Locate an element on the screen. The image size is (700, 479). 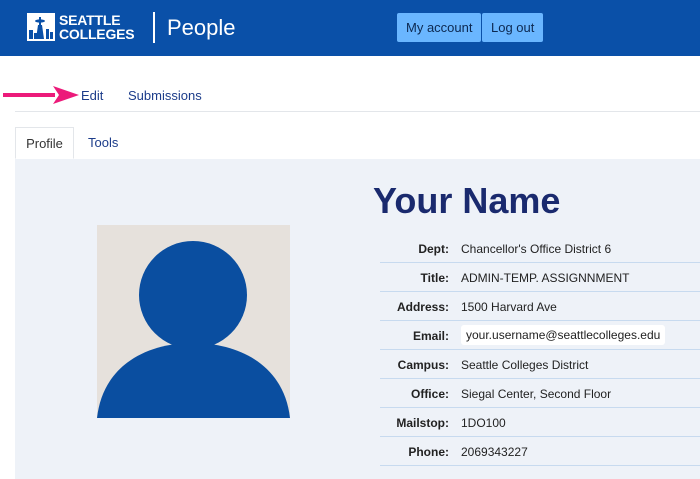
detail-row-address: Address: 1500 Harvard Ave is located at coordinates (540, 306).